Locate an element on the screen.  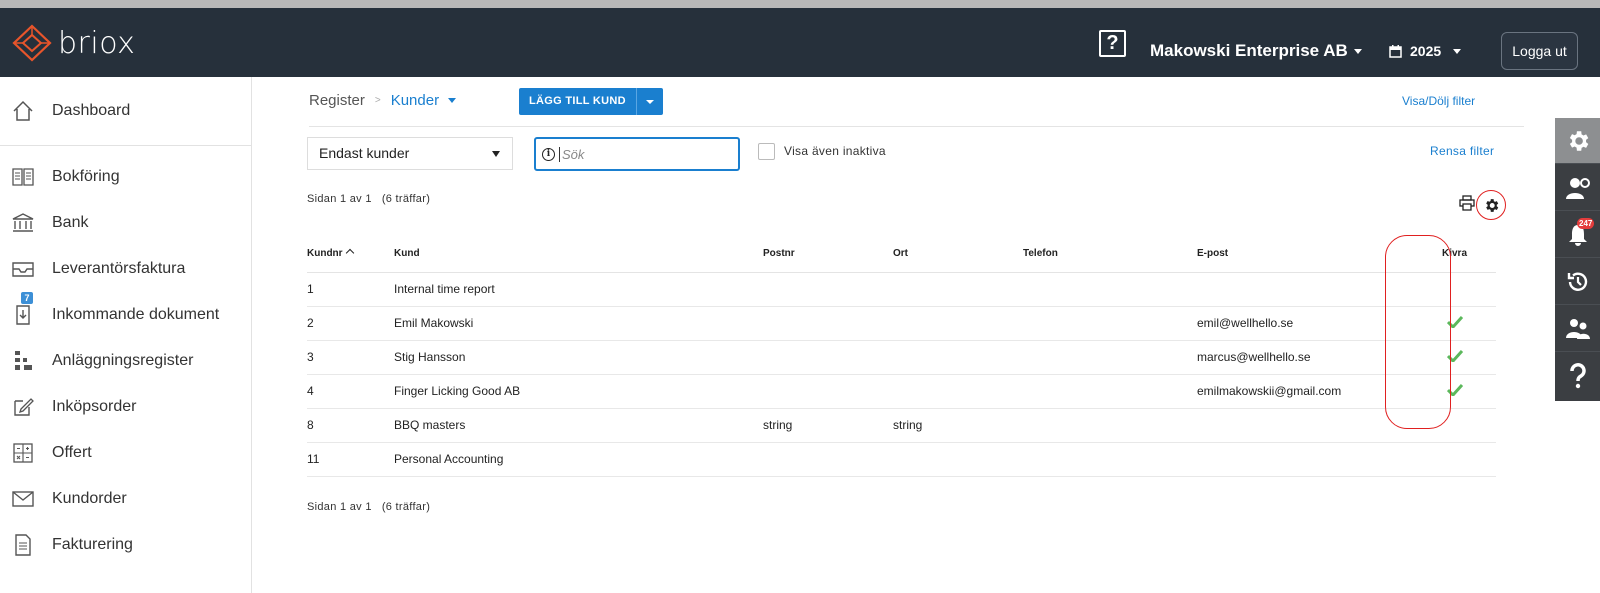
toggle-filter-link: Visa/Dölj filter is located at coordinates (1438, 101).